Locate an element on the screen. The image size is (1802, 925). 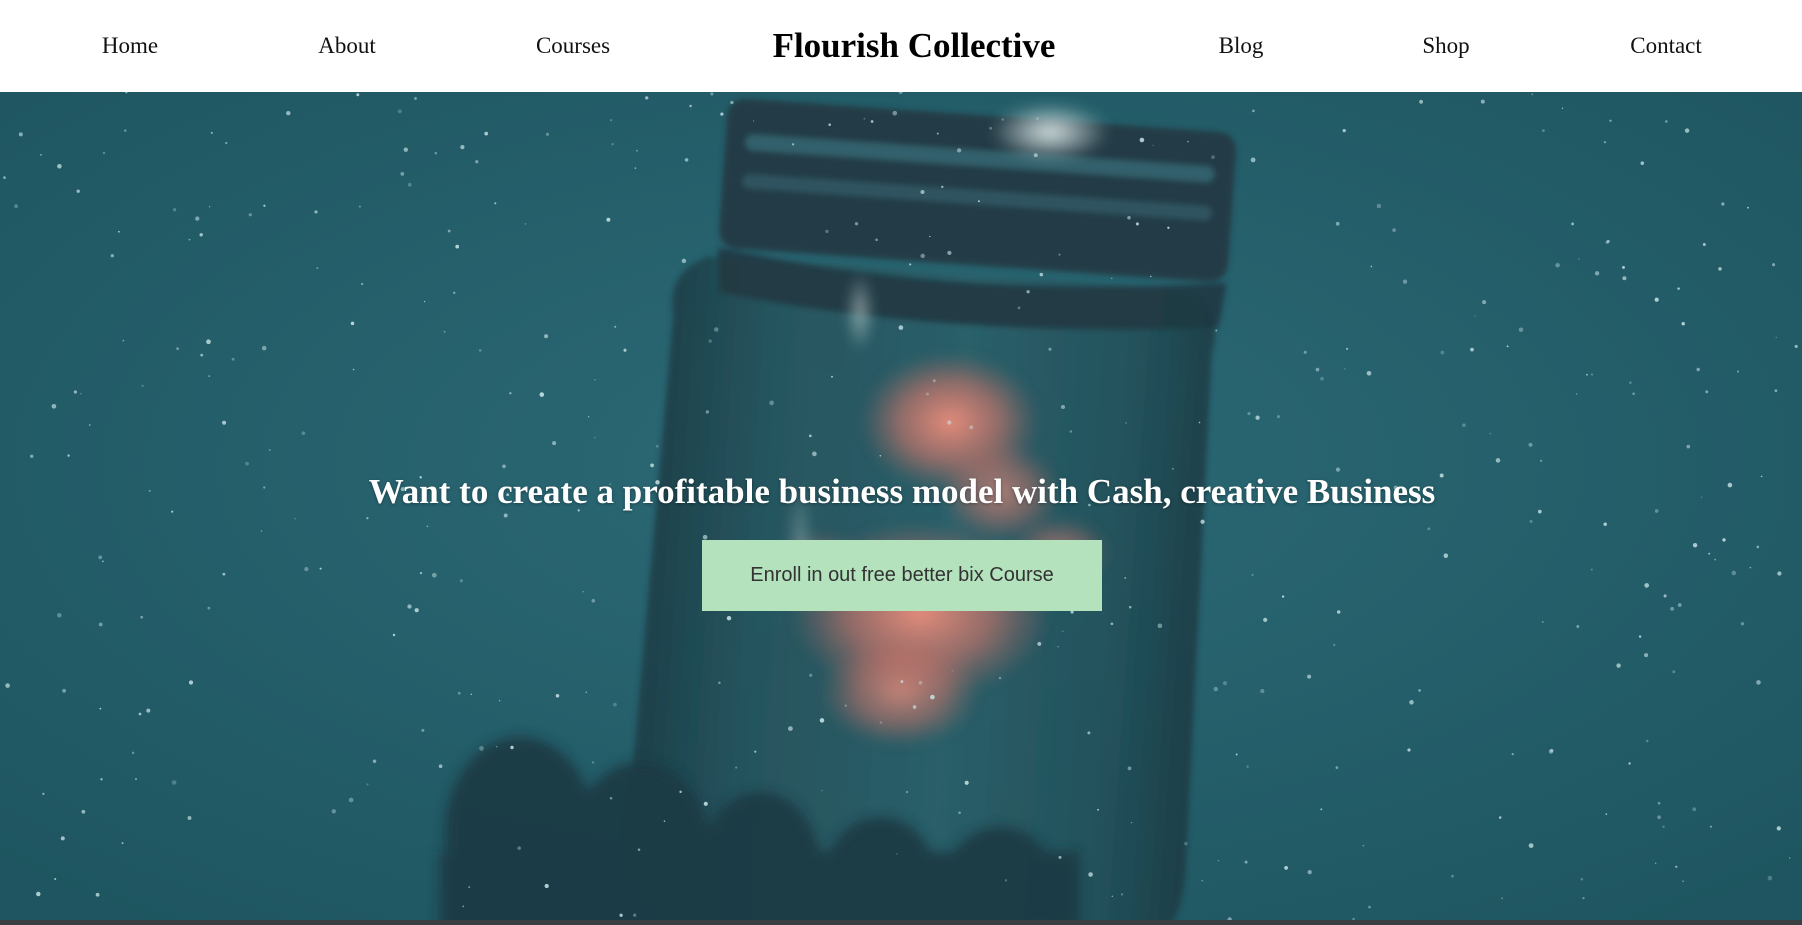
nav-link-courses: Courses is located at coordinates (573, 46).